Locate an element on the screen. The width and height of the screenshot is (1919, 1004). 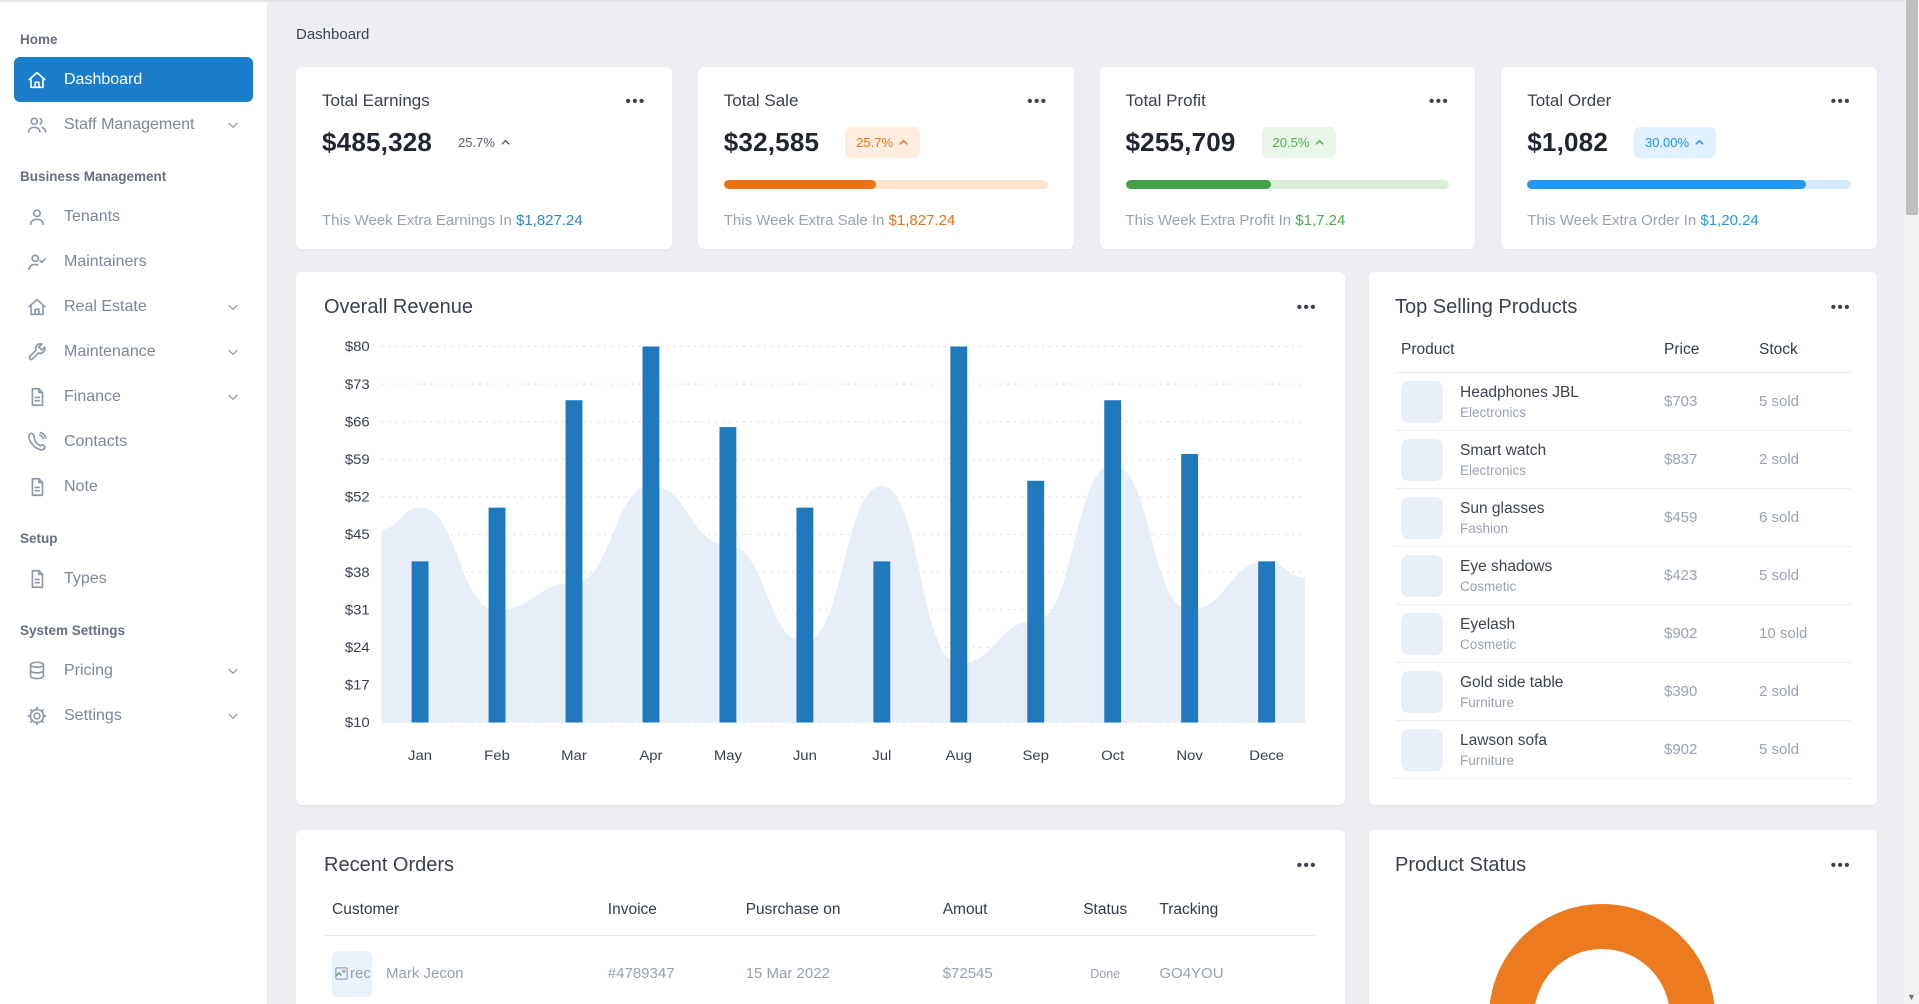
stat-percent: 20.5% is located at coordinates (1291, 142).